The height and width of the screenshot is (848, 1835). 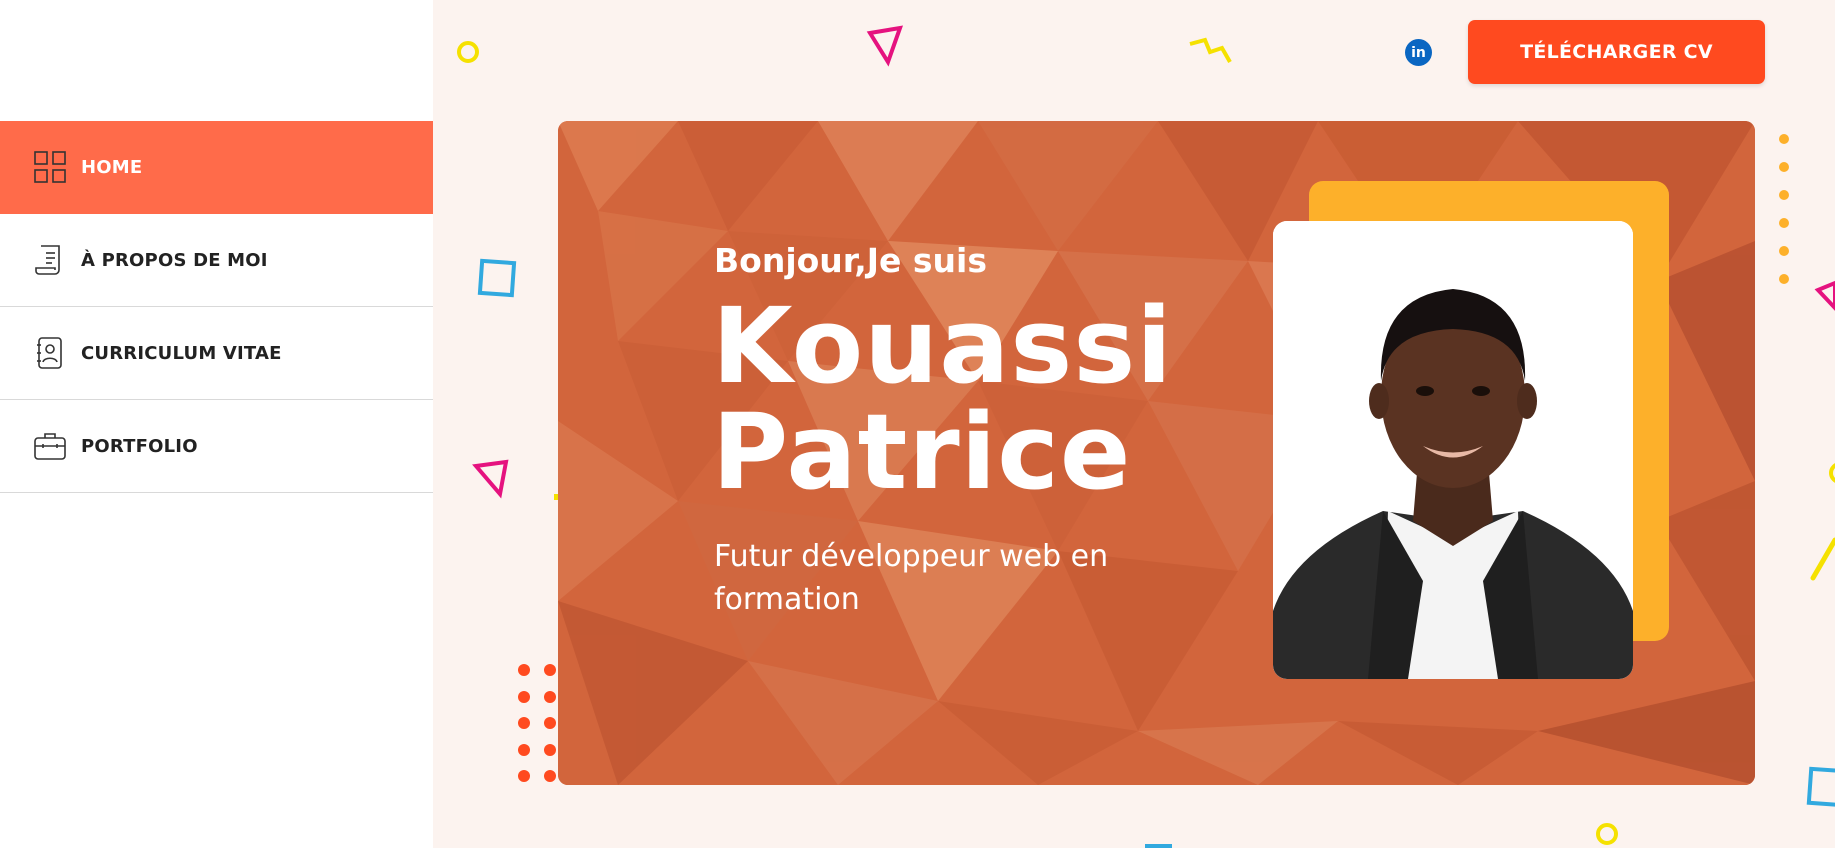 I want to click on hero-greeting: Bonjour,Je suis, so click(x=850, y=260).